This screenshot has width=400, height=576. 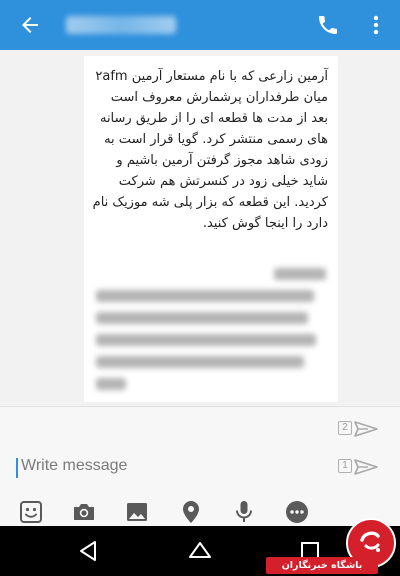 I want to click on nav-back-icon, so click(x=88, y=551).